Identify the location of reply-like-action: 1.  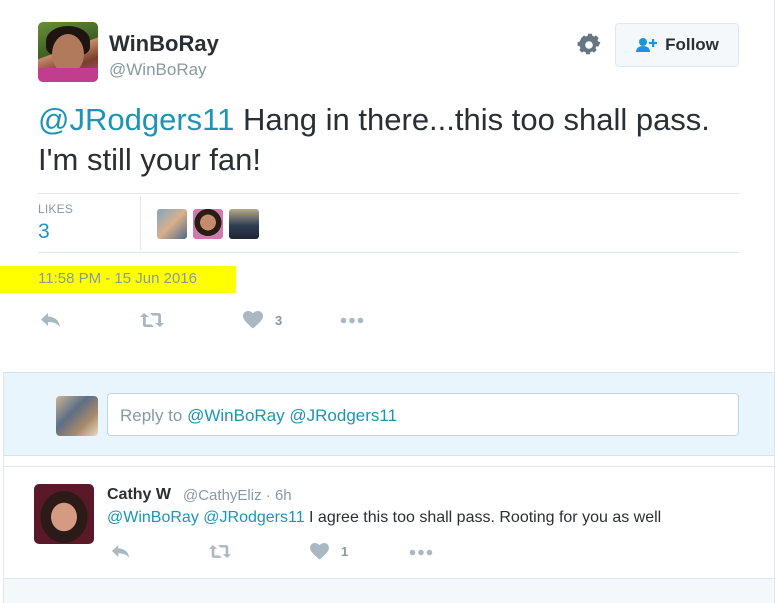
(329, 551).